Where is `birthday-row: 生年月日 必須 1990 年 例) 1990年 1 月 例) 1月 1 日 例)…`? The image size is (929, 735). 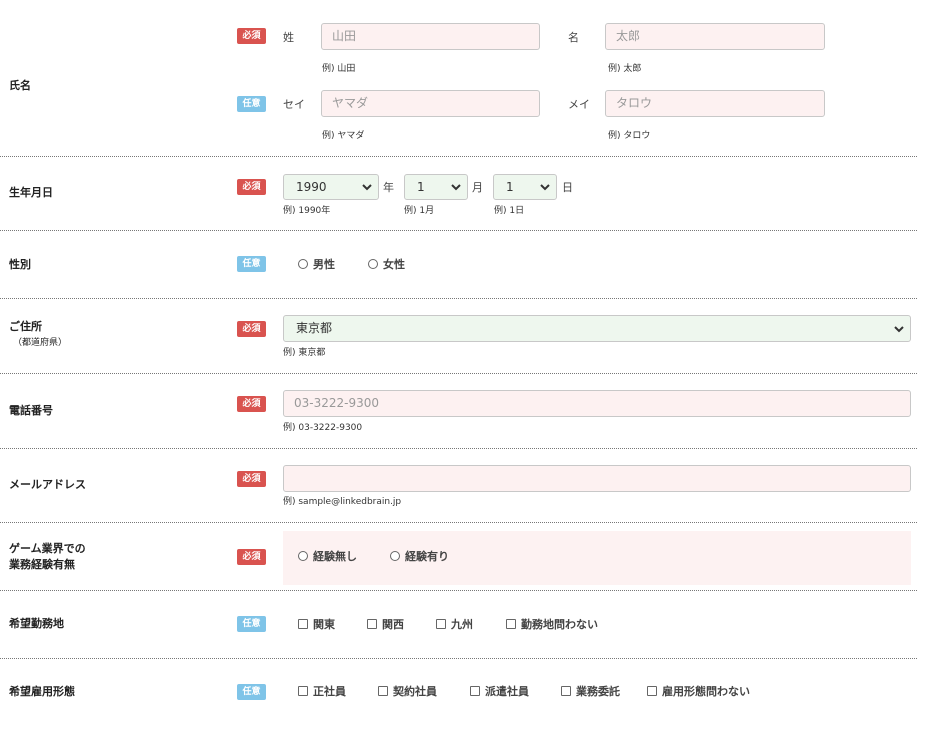 birthday-row: 生年月日 必須 1990 年 例) 1990年 1 月 例) 1月 1 日 例)… is located at coordinates (458, 194).